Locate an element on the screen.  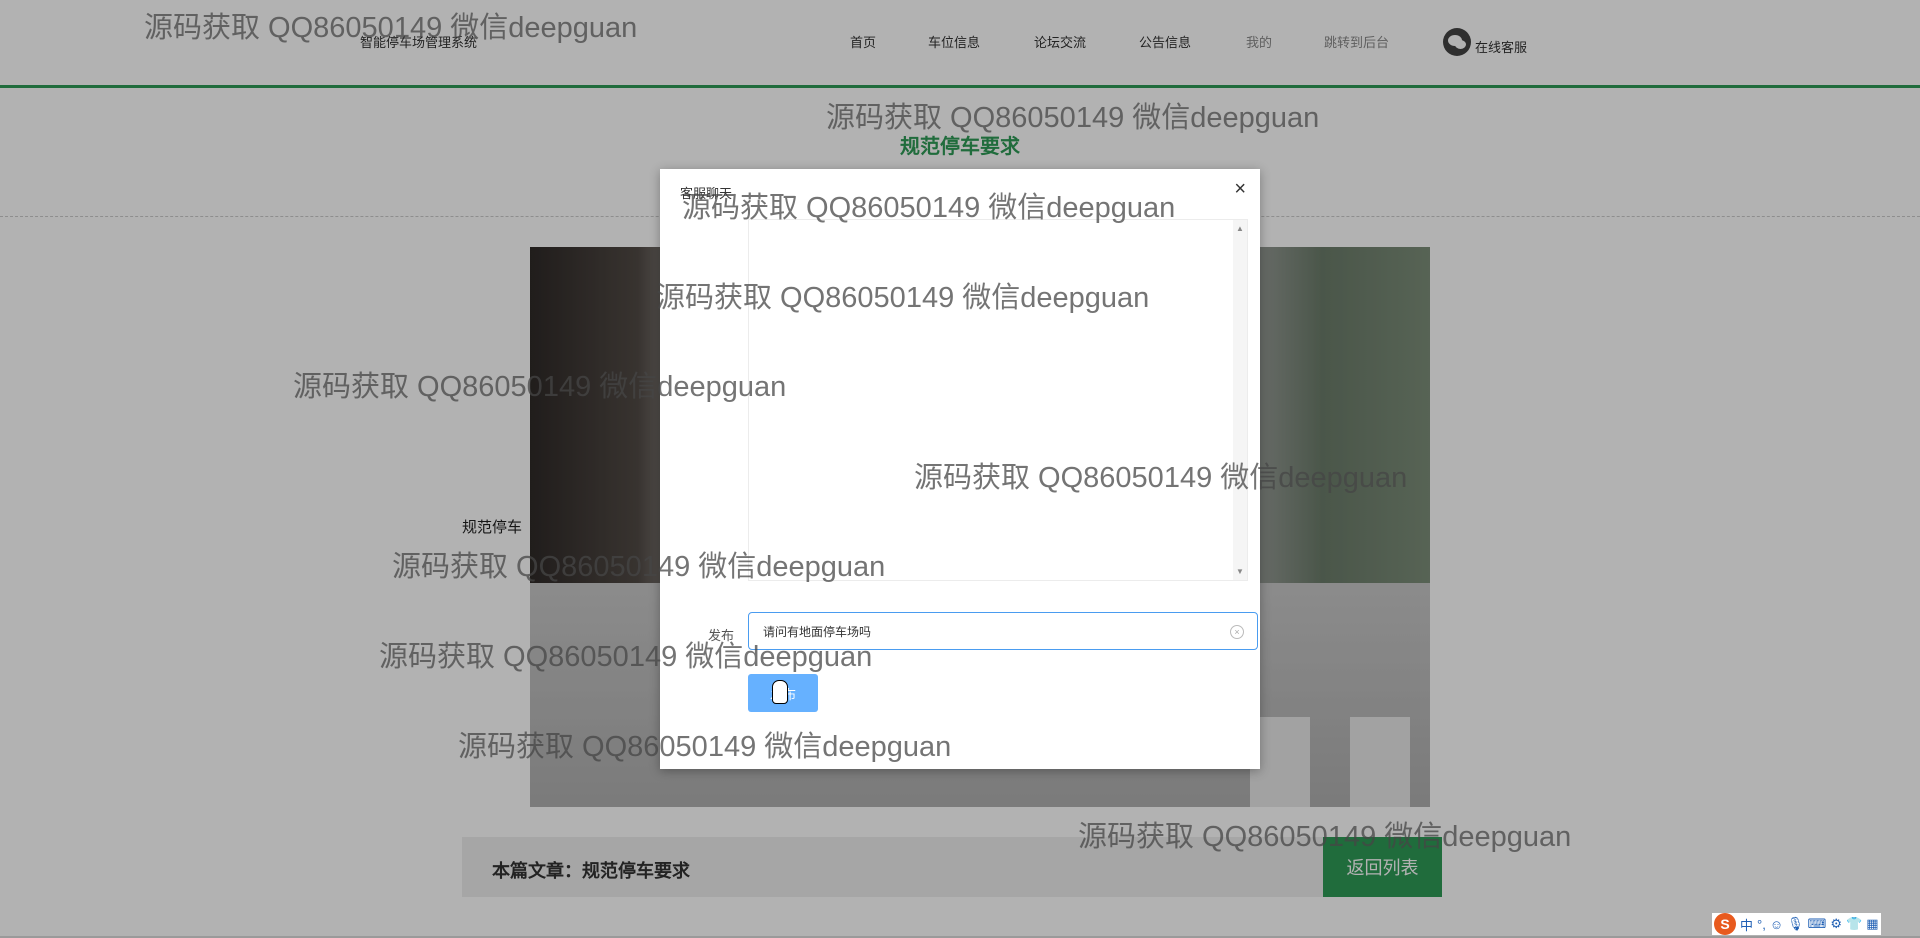
ime-emoji-icon: ☺ is located at coordinates (1776, 924).